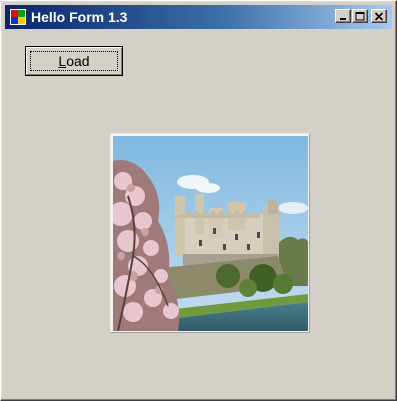 The image size is (397, 401). I want to click on maximize-icon, so click(360, 15).